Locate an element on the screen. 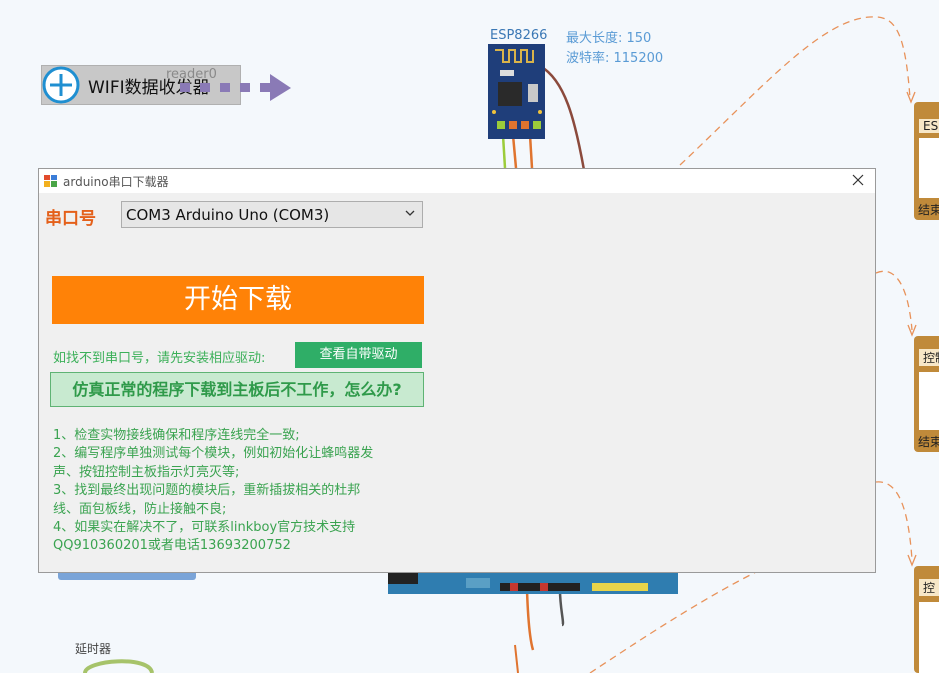 The image size is (939, 673). step-line: QQ910360201或者电话13693200752 is located at coordinates (172, 546).